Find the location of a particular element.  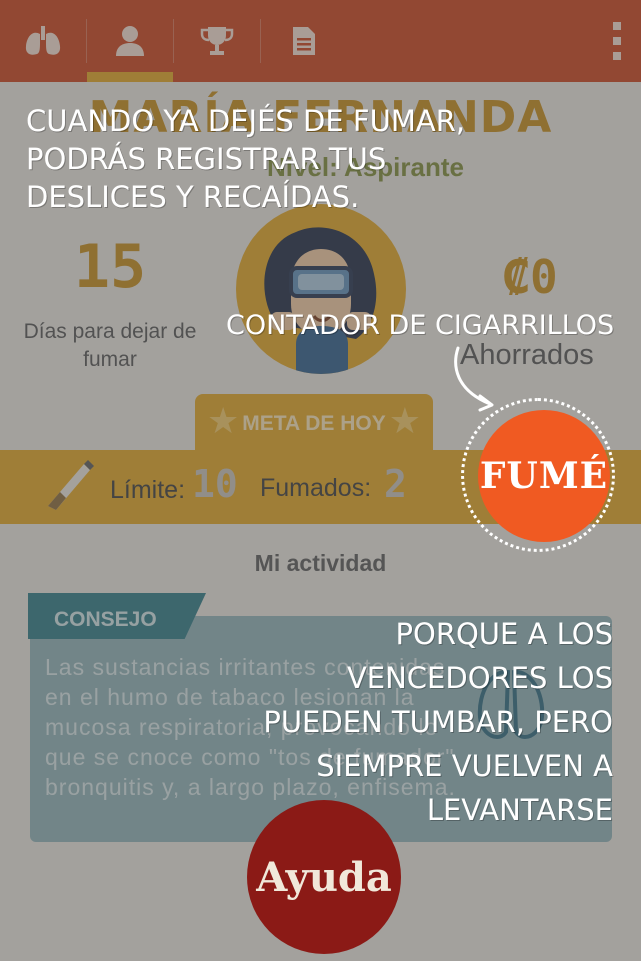

smoked-button: FUMÉ is located at coordinates (544, 476).